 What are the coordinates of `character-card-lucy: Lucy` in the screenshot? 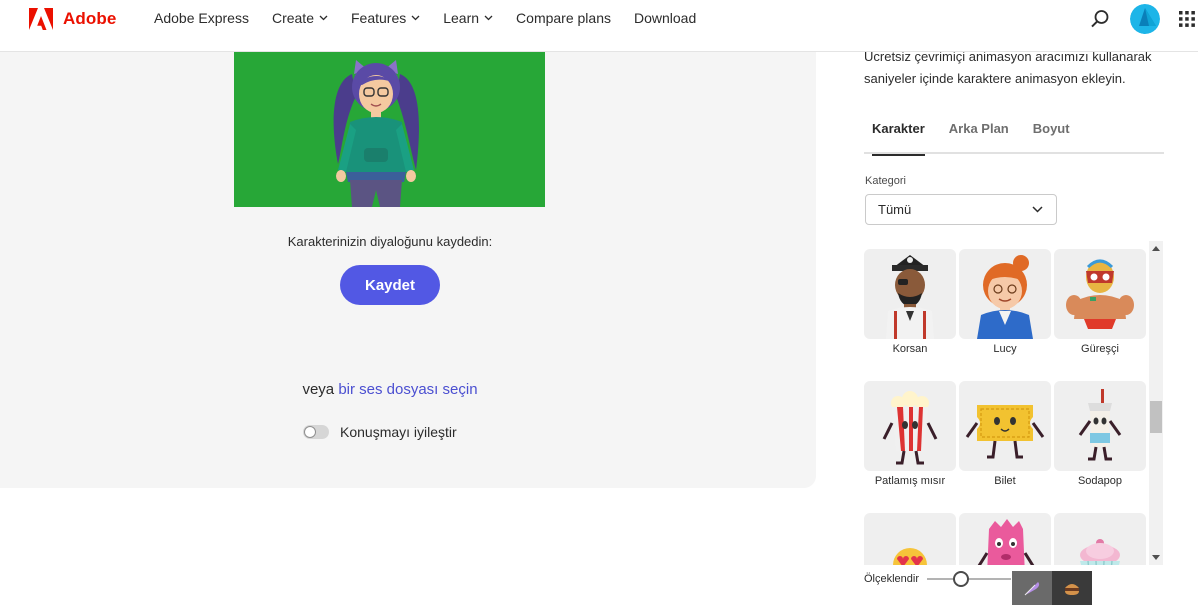 It's located at (1005, 302).